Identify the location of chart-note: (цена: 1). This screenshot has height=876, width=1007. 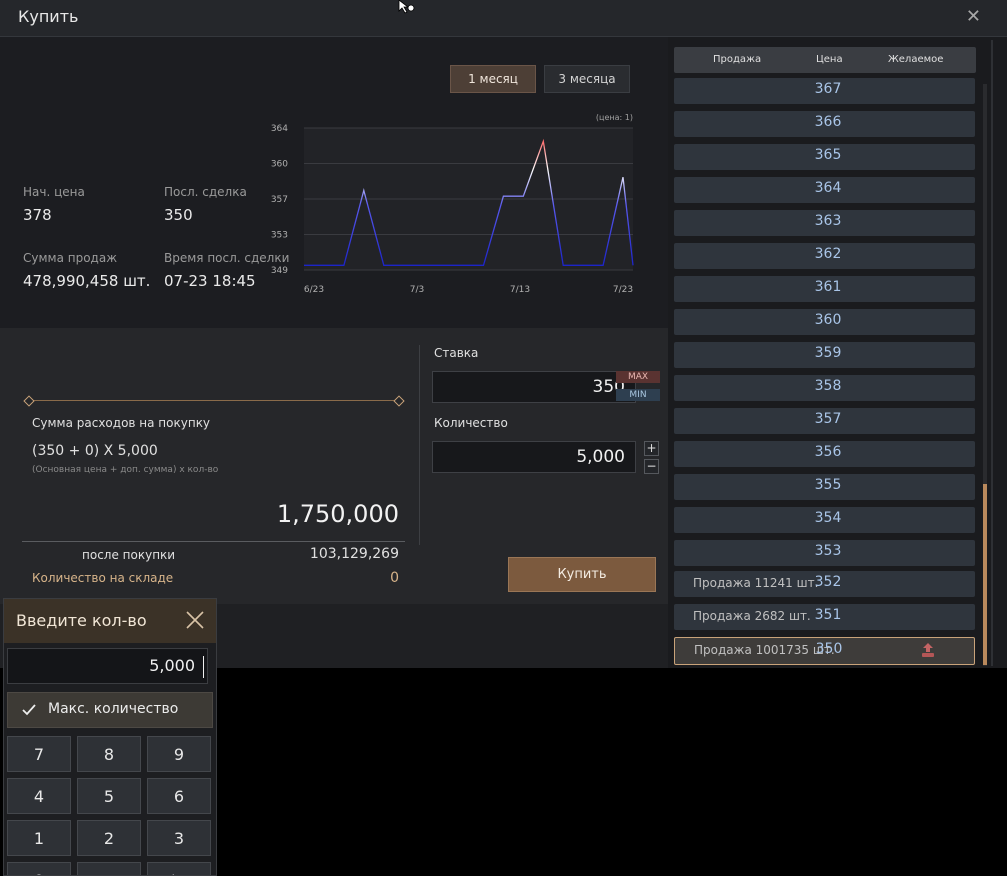
(614, 117).